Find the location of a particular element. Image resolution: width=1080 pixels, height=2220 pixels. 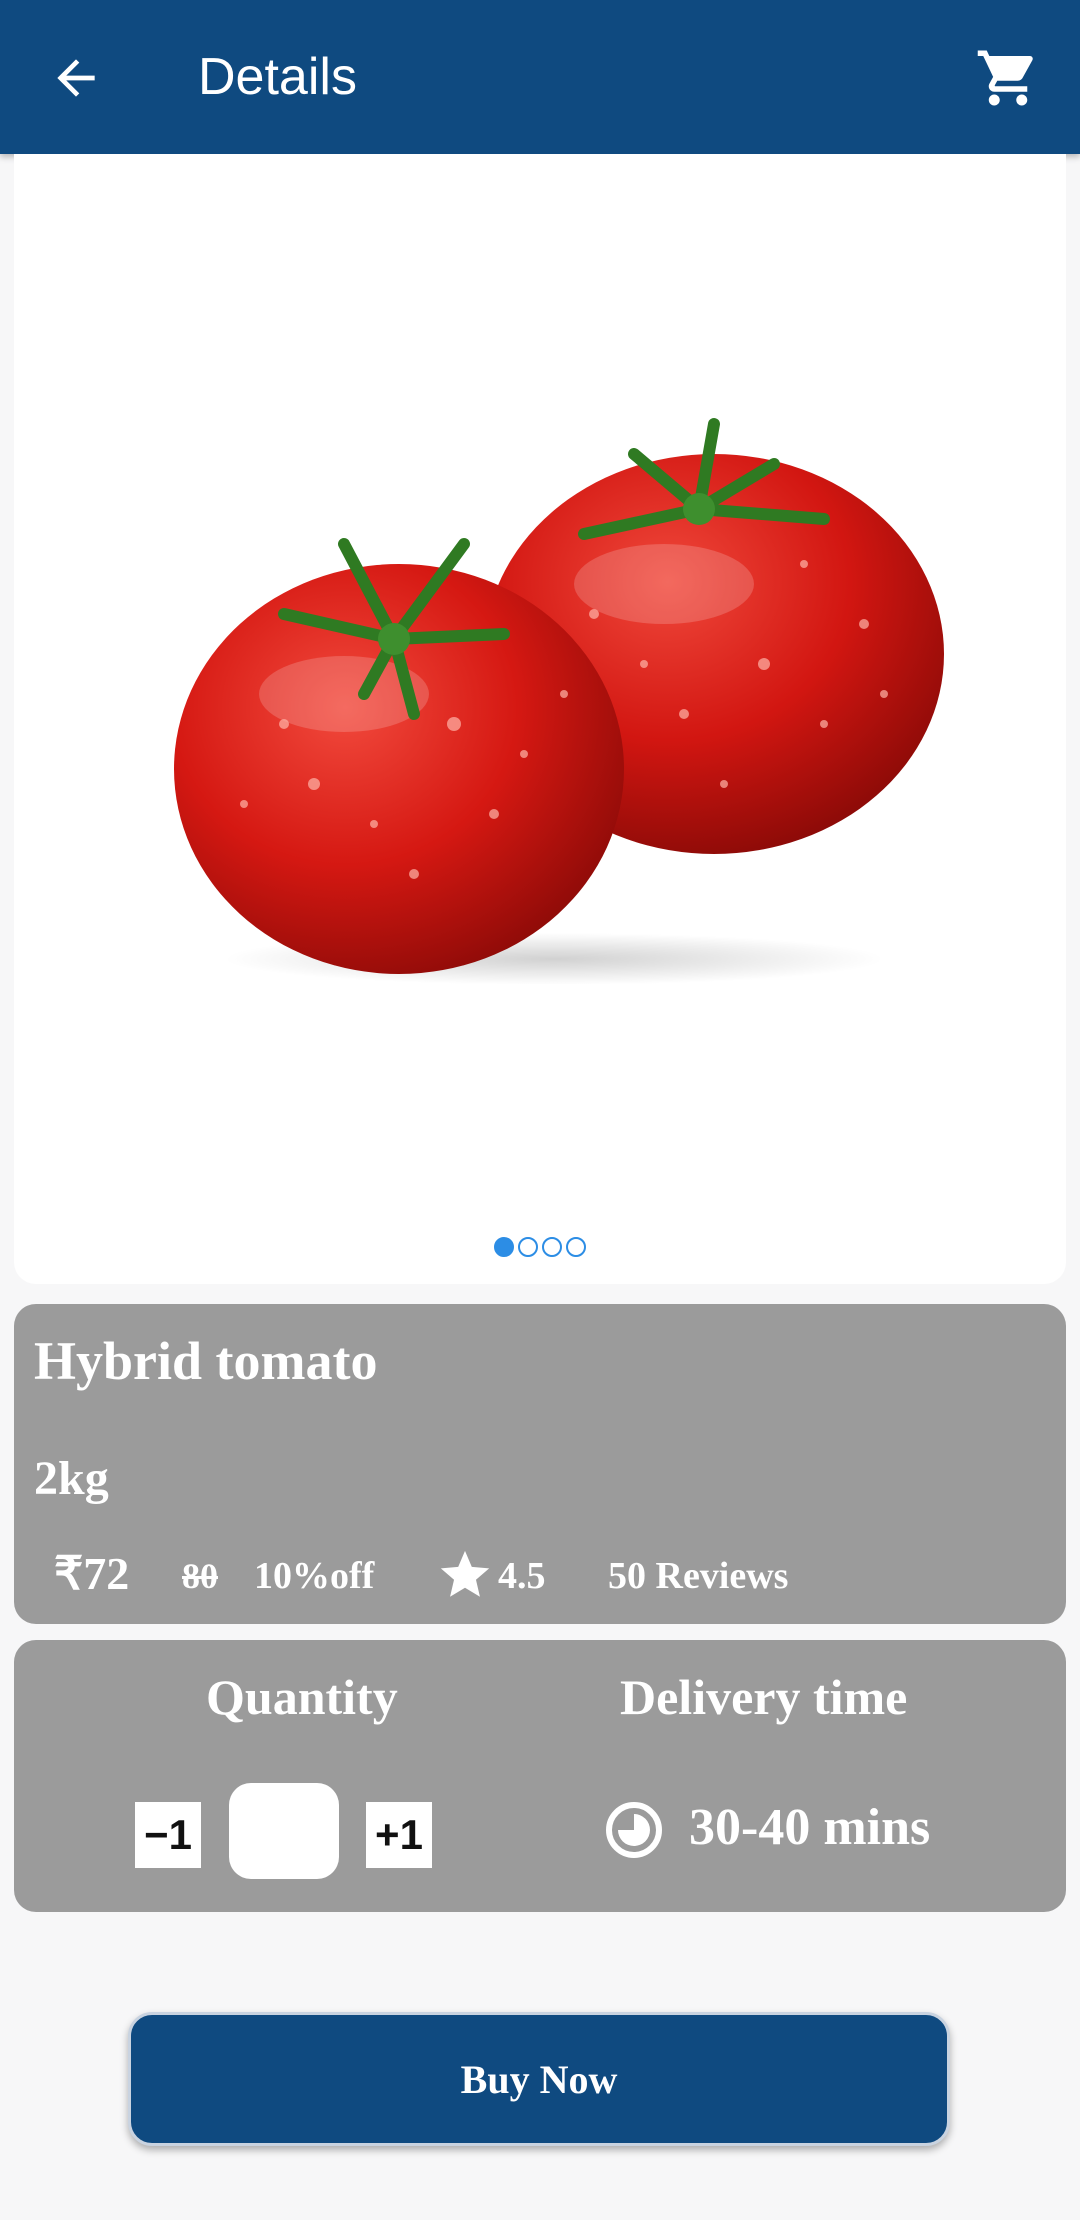

rating-value: 4.5 is located at coordinates (522, 1576).